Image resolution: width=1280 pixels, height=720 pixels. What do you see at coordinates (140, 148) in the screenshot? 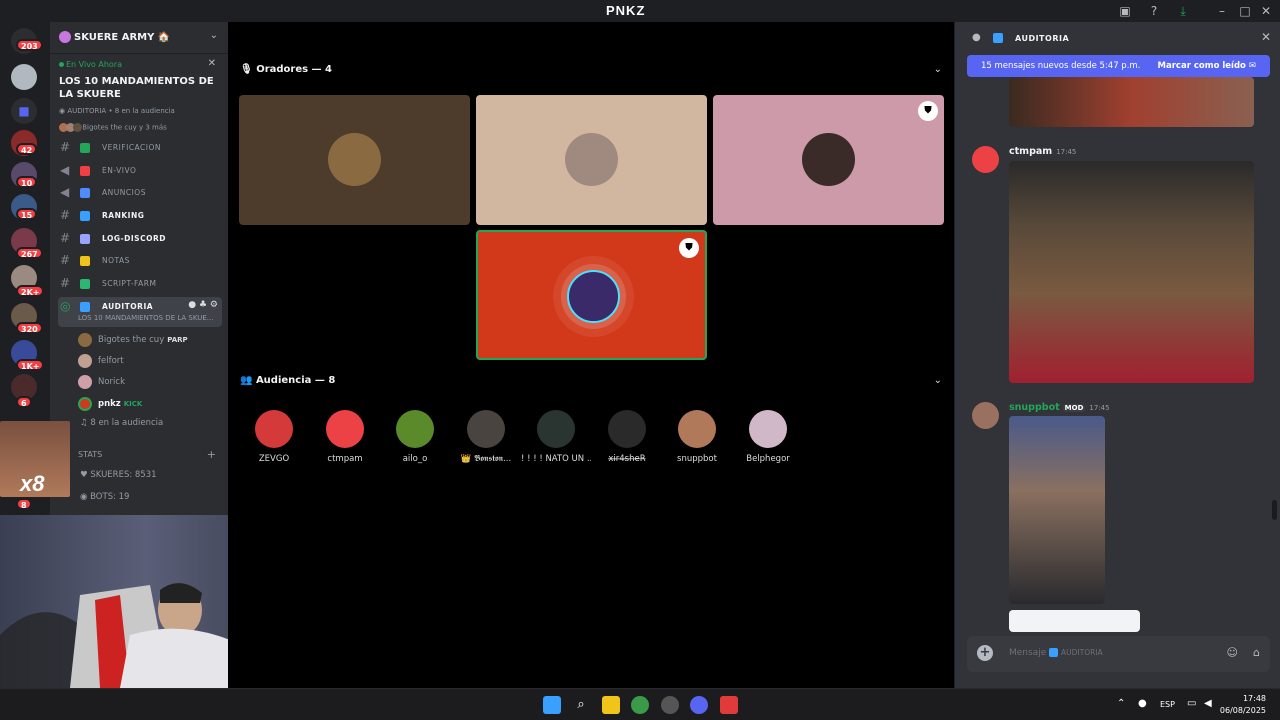
I see `channel-verificacion: # VERIFICACION` at bounding box center [140, 148].